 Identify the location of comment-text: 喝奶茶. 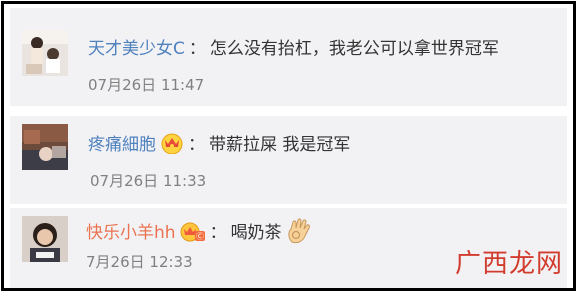
(256, 233).